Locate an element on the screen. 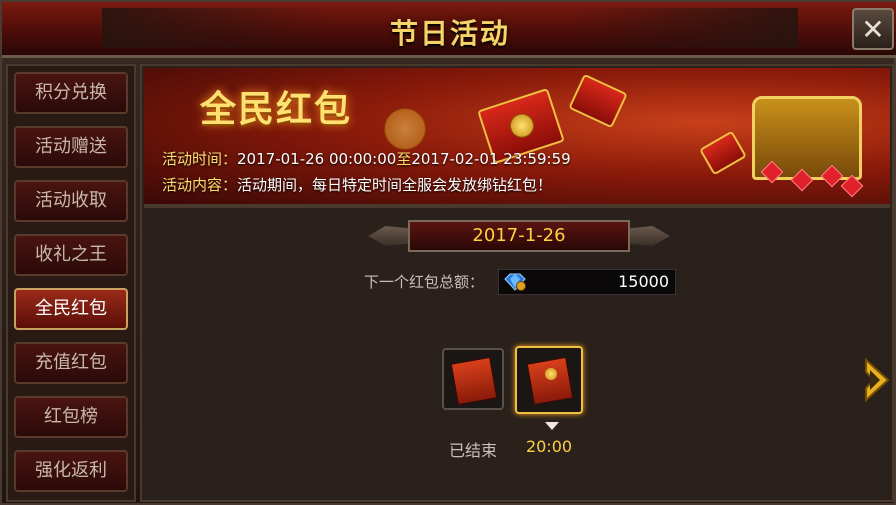 The image size is (896, 505). title-bar: 节日活动 ✕ is located at coordinates (449, 30).